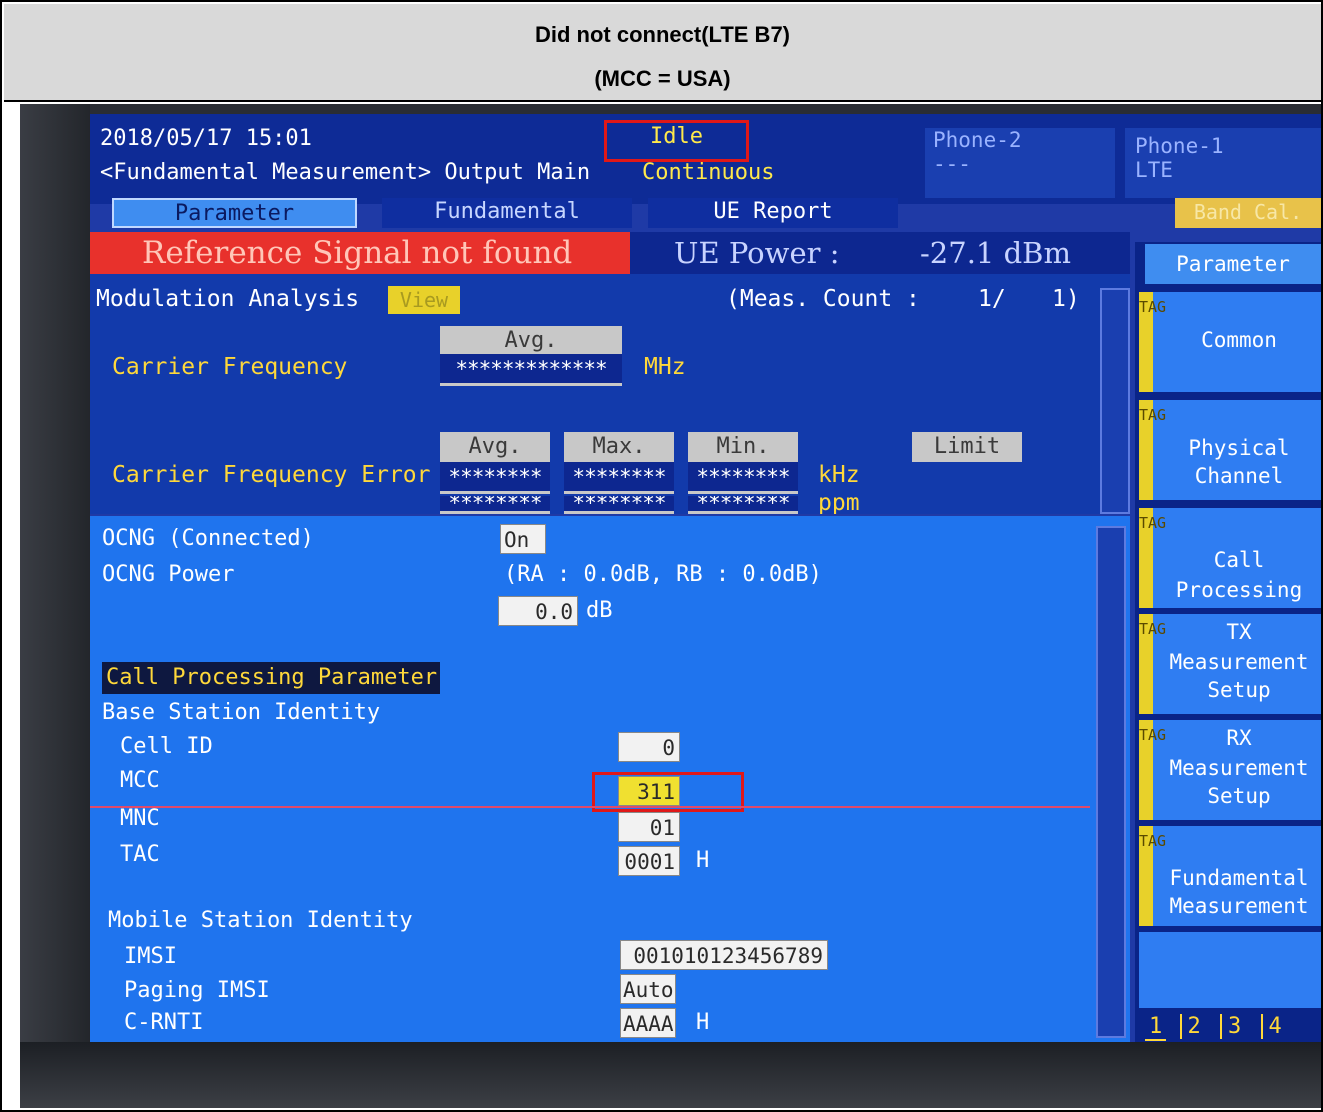 This screenshot has height=1112, width=1323. I want to click on min-col-header: Min., so click(743, 447).